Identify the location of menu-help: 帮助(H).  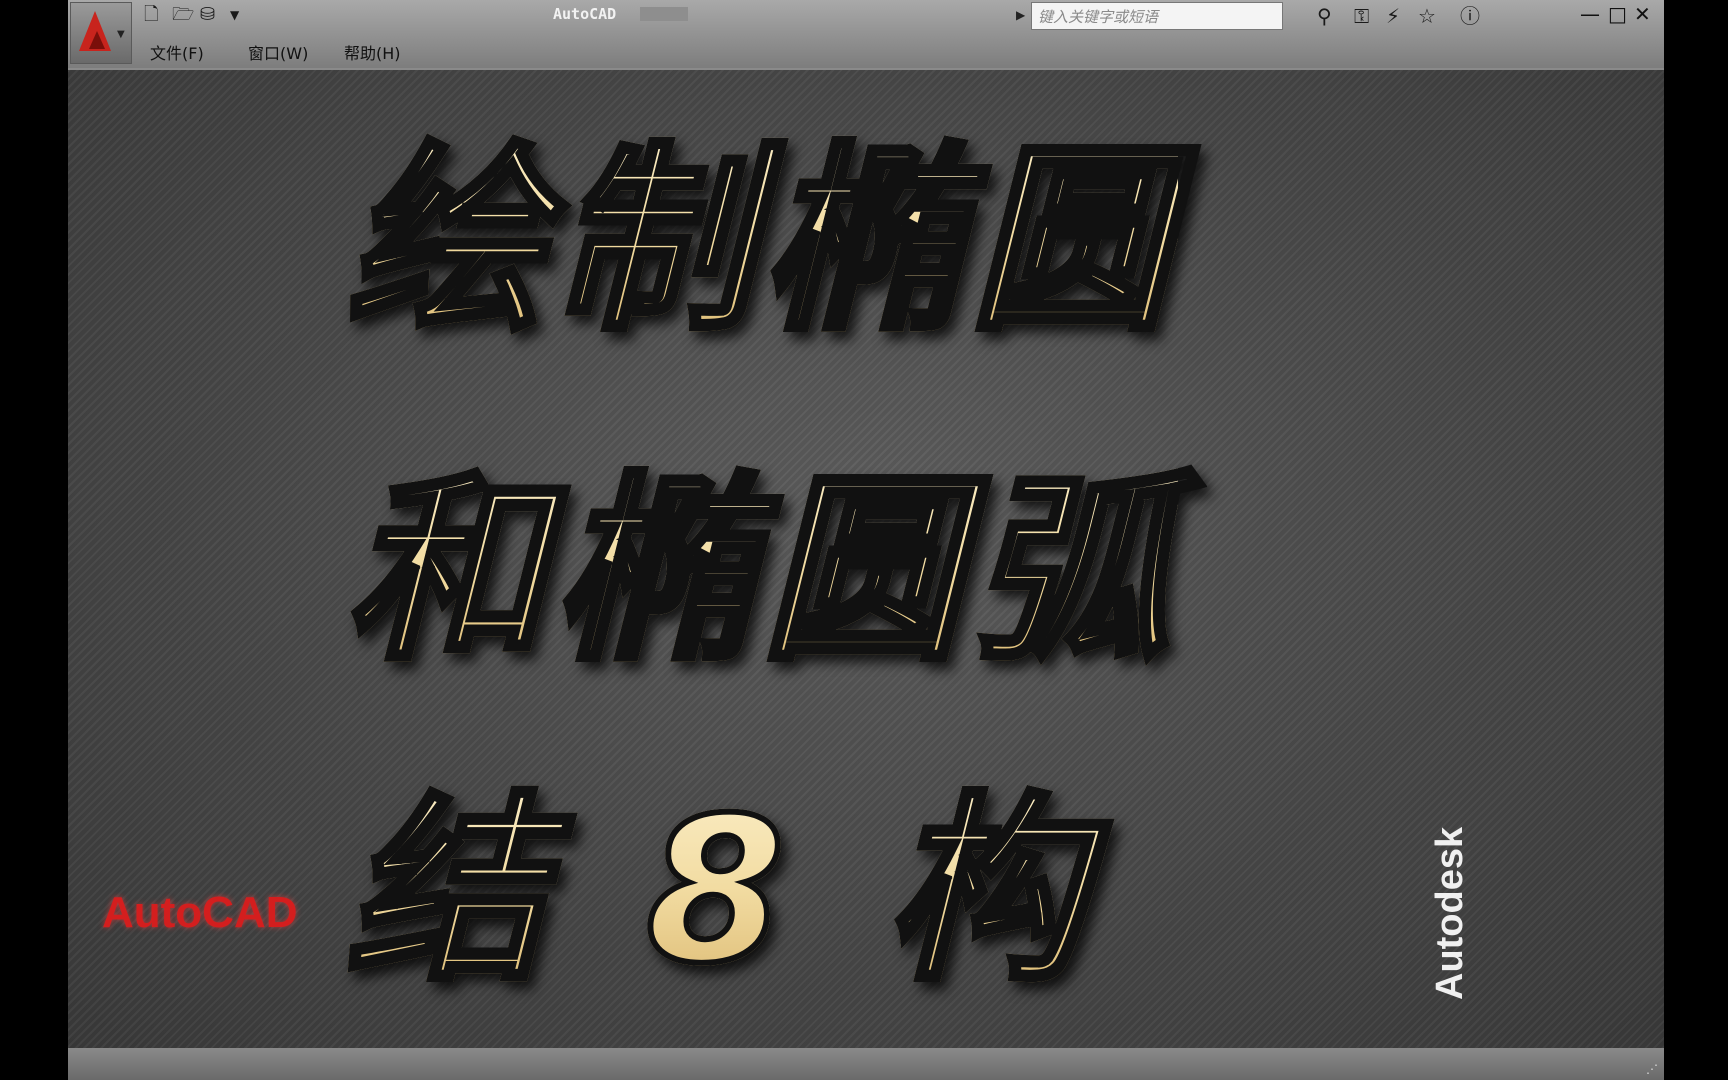
(372, 52).